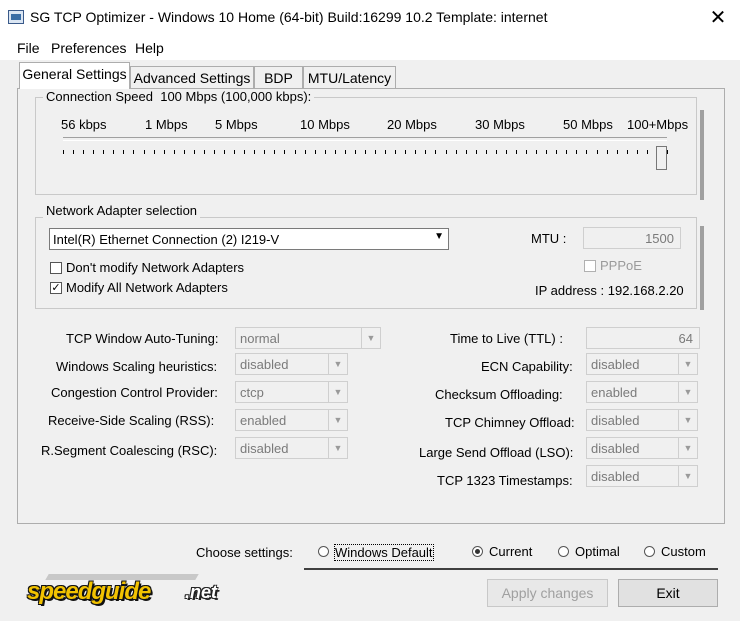 Image resolution: width=740 pixels, height=621 pixels. I want to click on radio-windows-default, so click(323, 551).